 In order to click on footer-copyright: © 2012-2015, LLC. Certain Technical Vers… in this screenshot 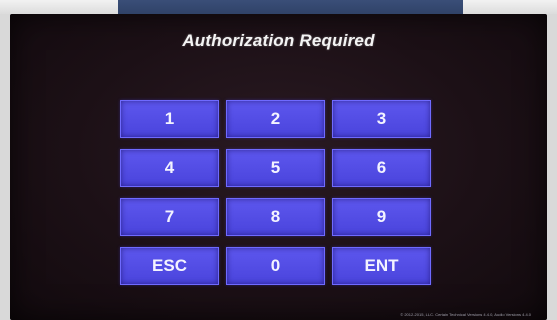, I will do `click(465, 314)`.